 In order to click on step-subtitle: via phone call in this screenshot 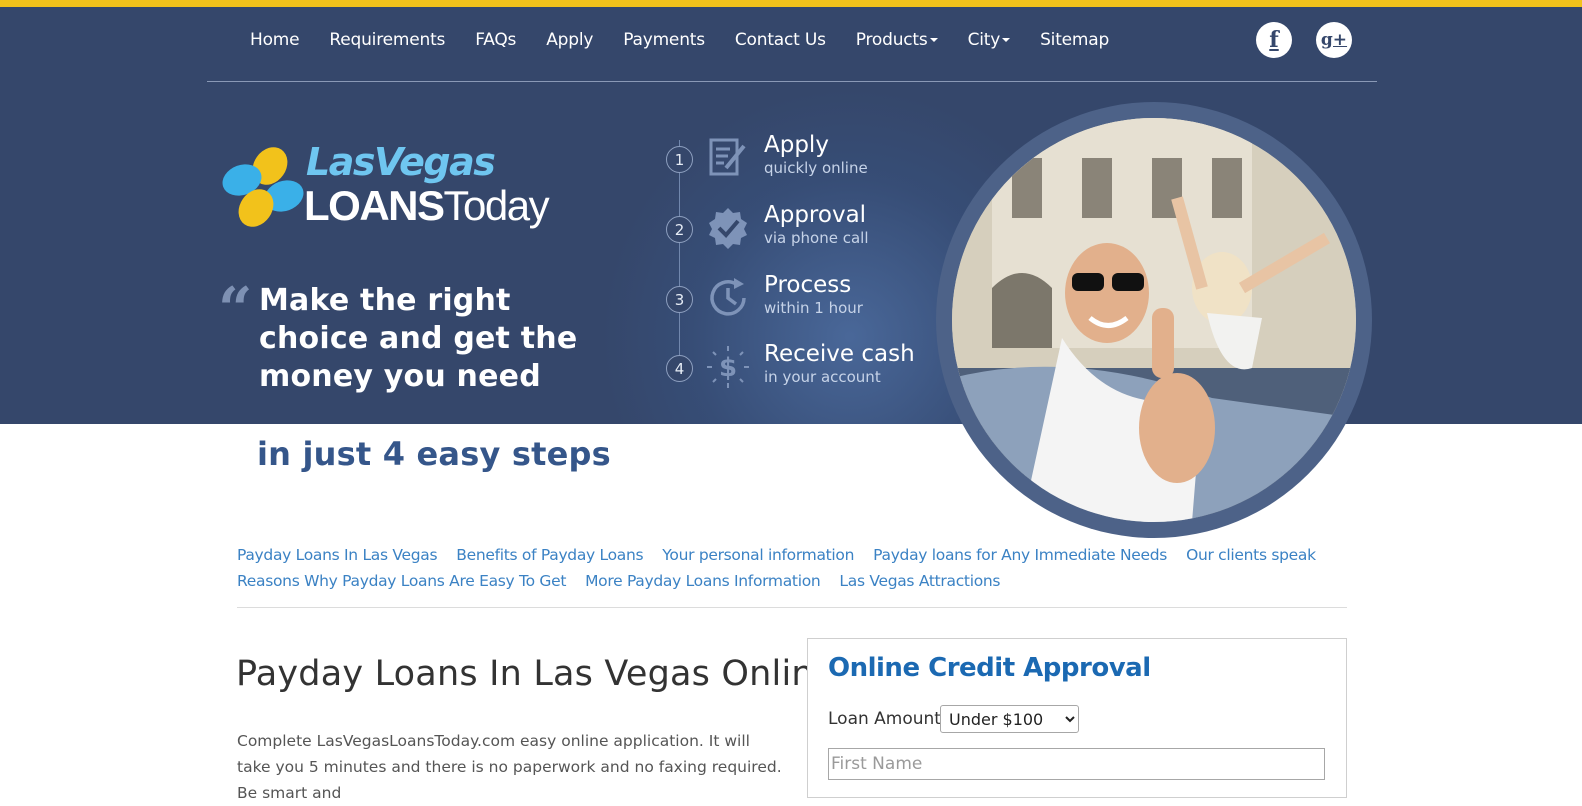, I will do `click(816, 238)`.